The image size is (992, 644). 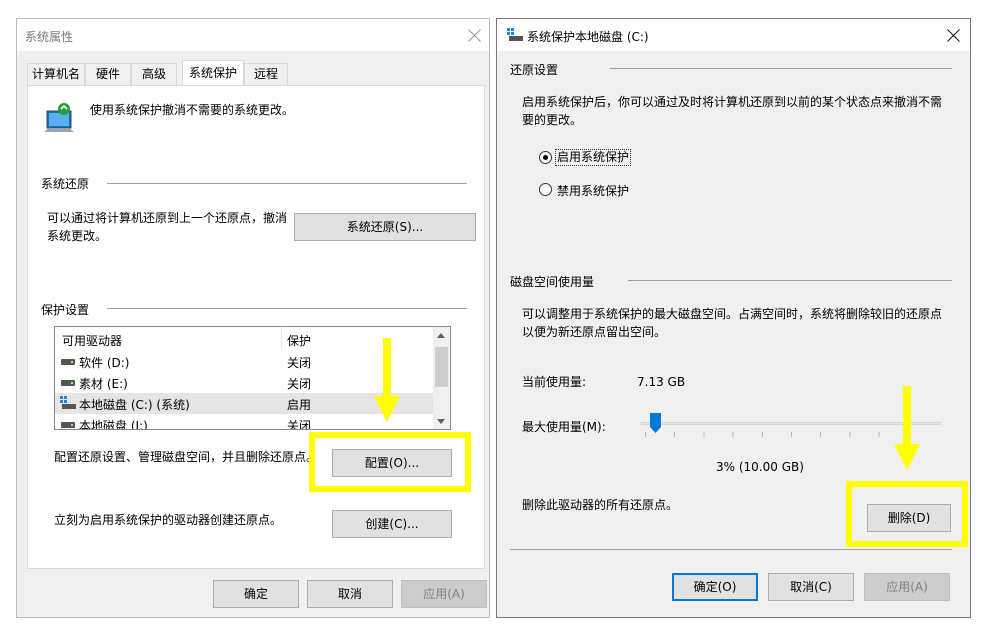 I want to click on enable-protection-radio: 启用系统保护, so click(x=609, y=158).